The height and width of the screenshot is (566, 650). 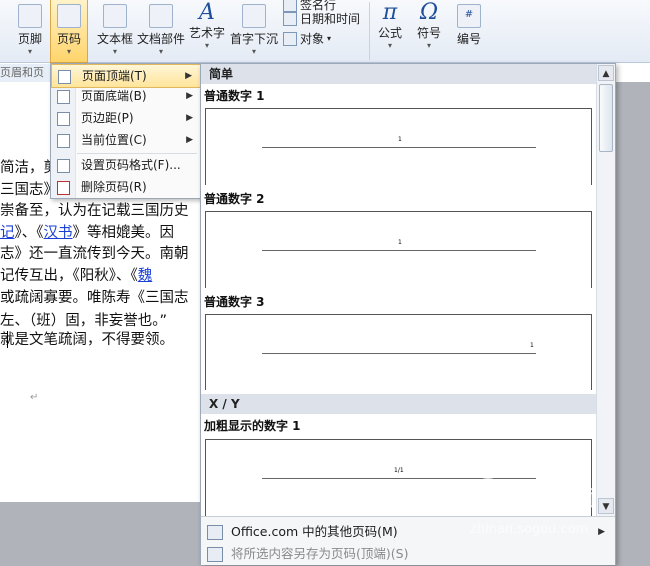 I want to click on remove-page-number-icon, so click(x=63, y=188).